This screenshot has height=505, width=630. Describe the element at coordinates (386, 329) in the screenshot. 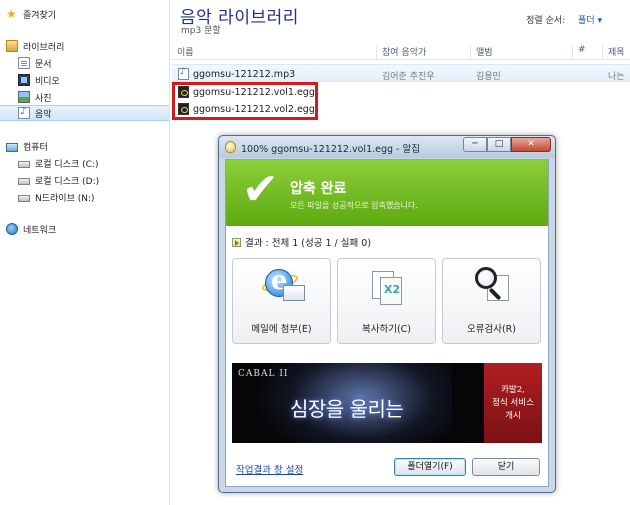

I see `copy-label: 복사하기(C)` at that location.